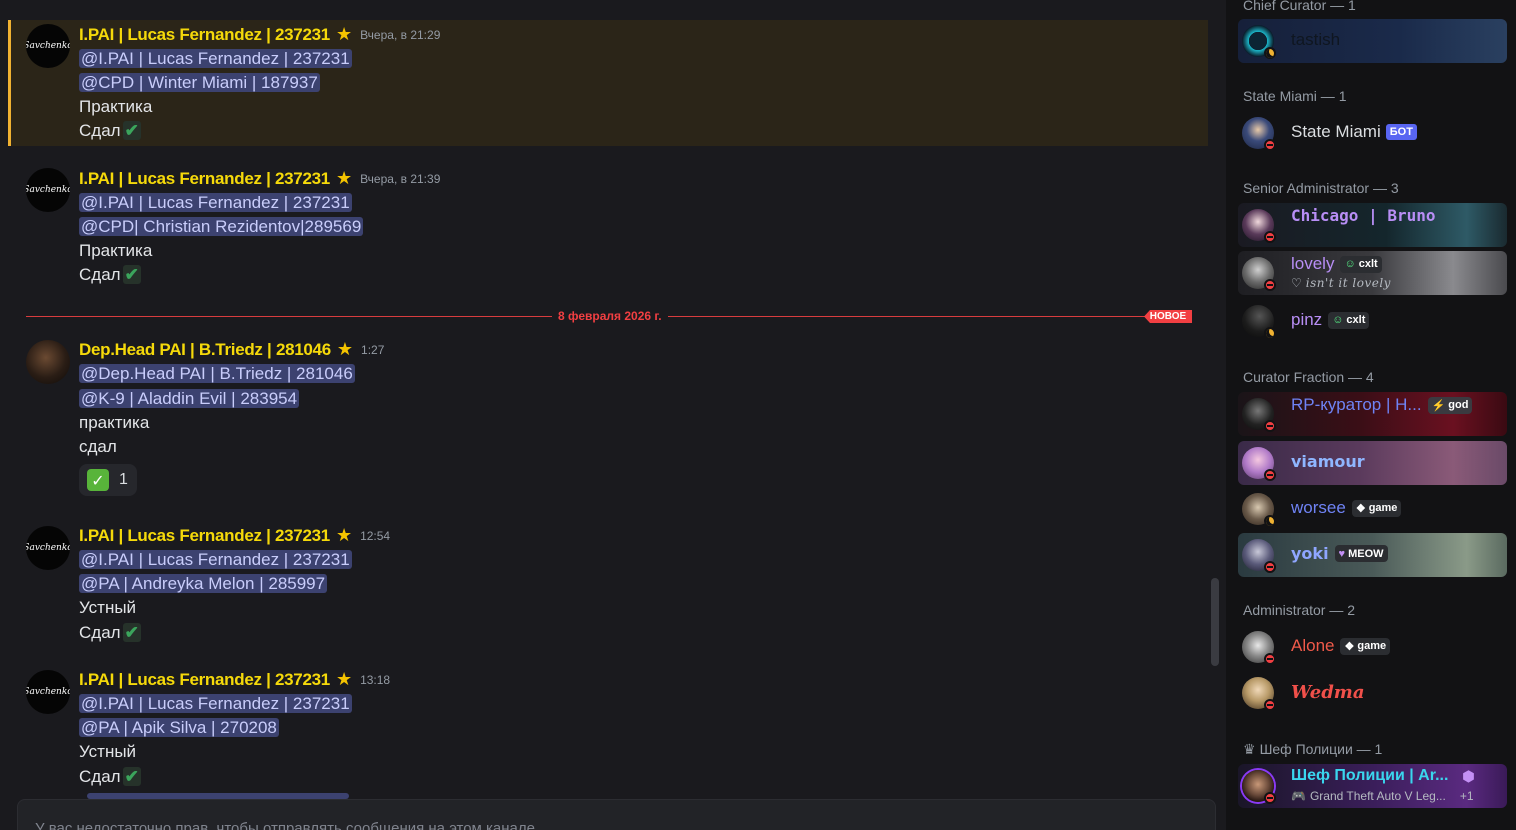 Image resolution: width=1516 pixels, height=830 pixels. Describe the element at coordinates (1372, 463) in the screenshot. I see `member-item: viamour` at that location.